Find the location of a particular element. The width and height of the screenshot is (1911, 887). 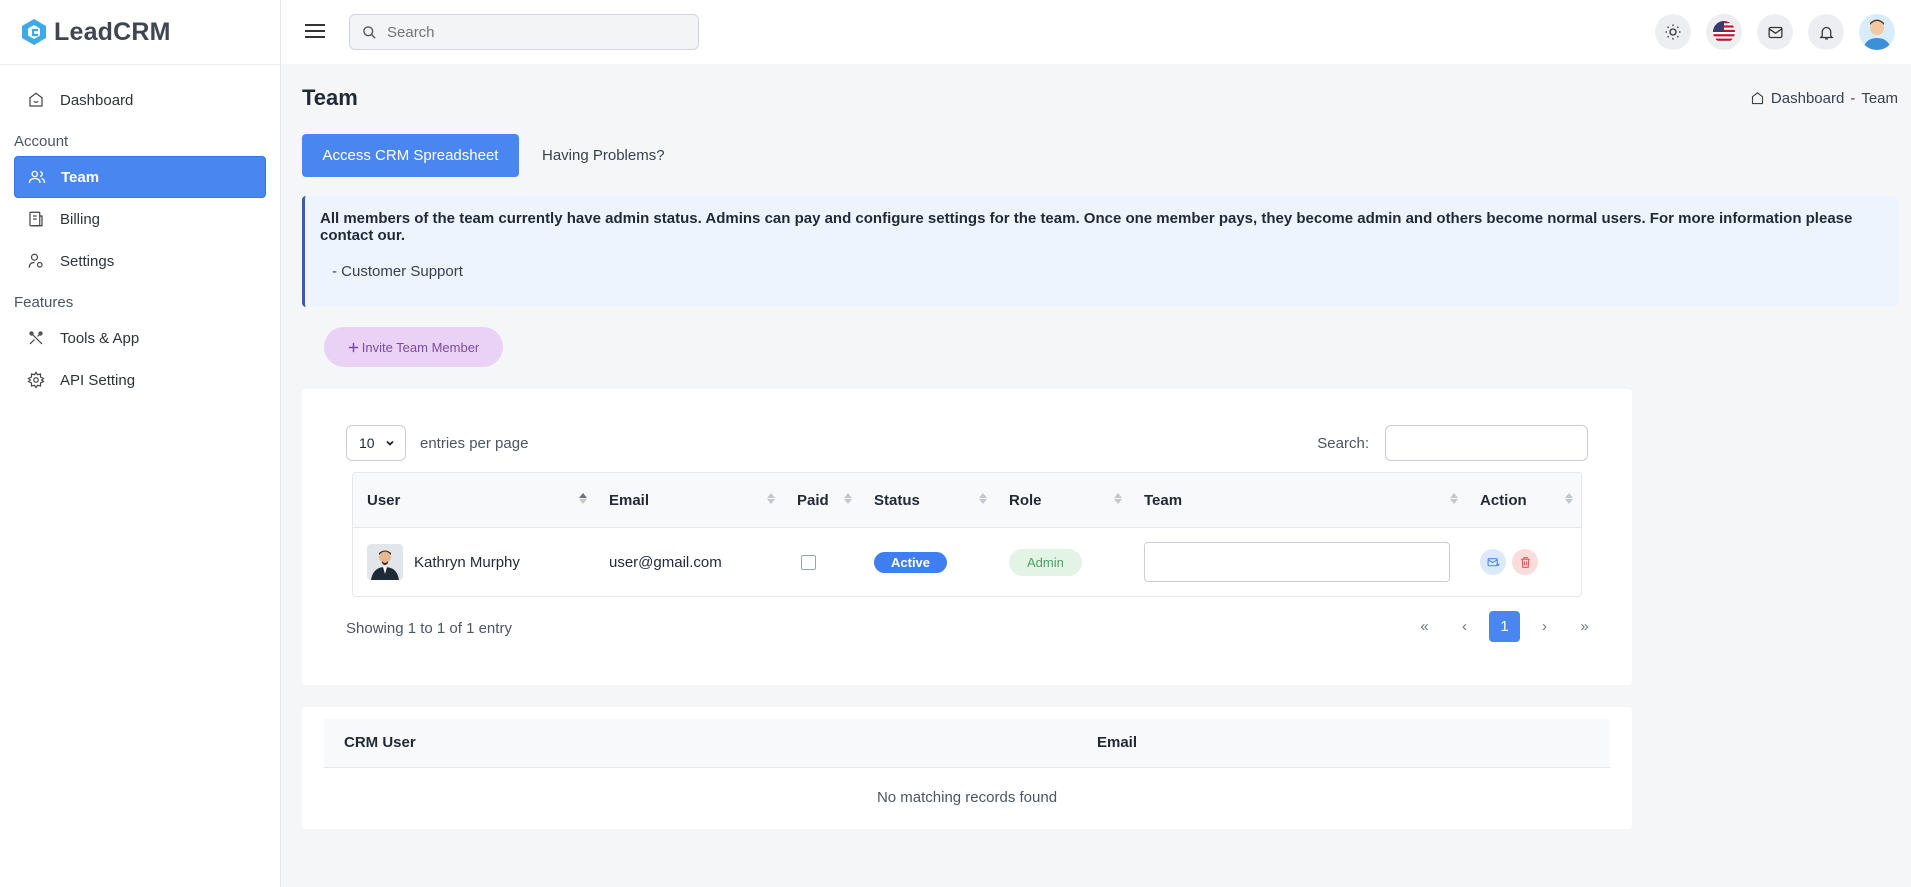

email-cell: user@gmail.com is located at coordinates (665, 562).